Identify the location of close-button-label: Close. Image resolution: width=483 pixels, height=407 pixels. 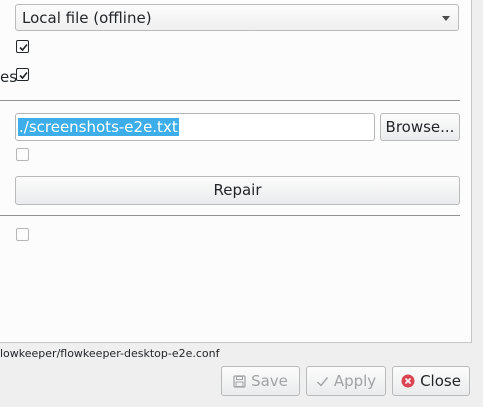
(440, 381).